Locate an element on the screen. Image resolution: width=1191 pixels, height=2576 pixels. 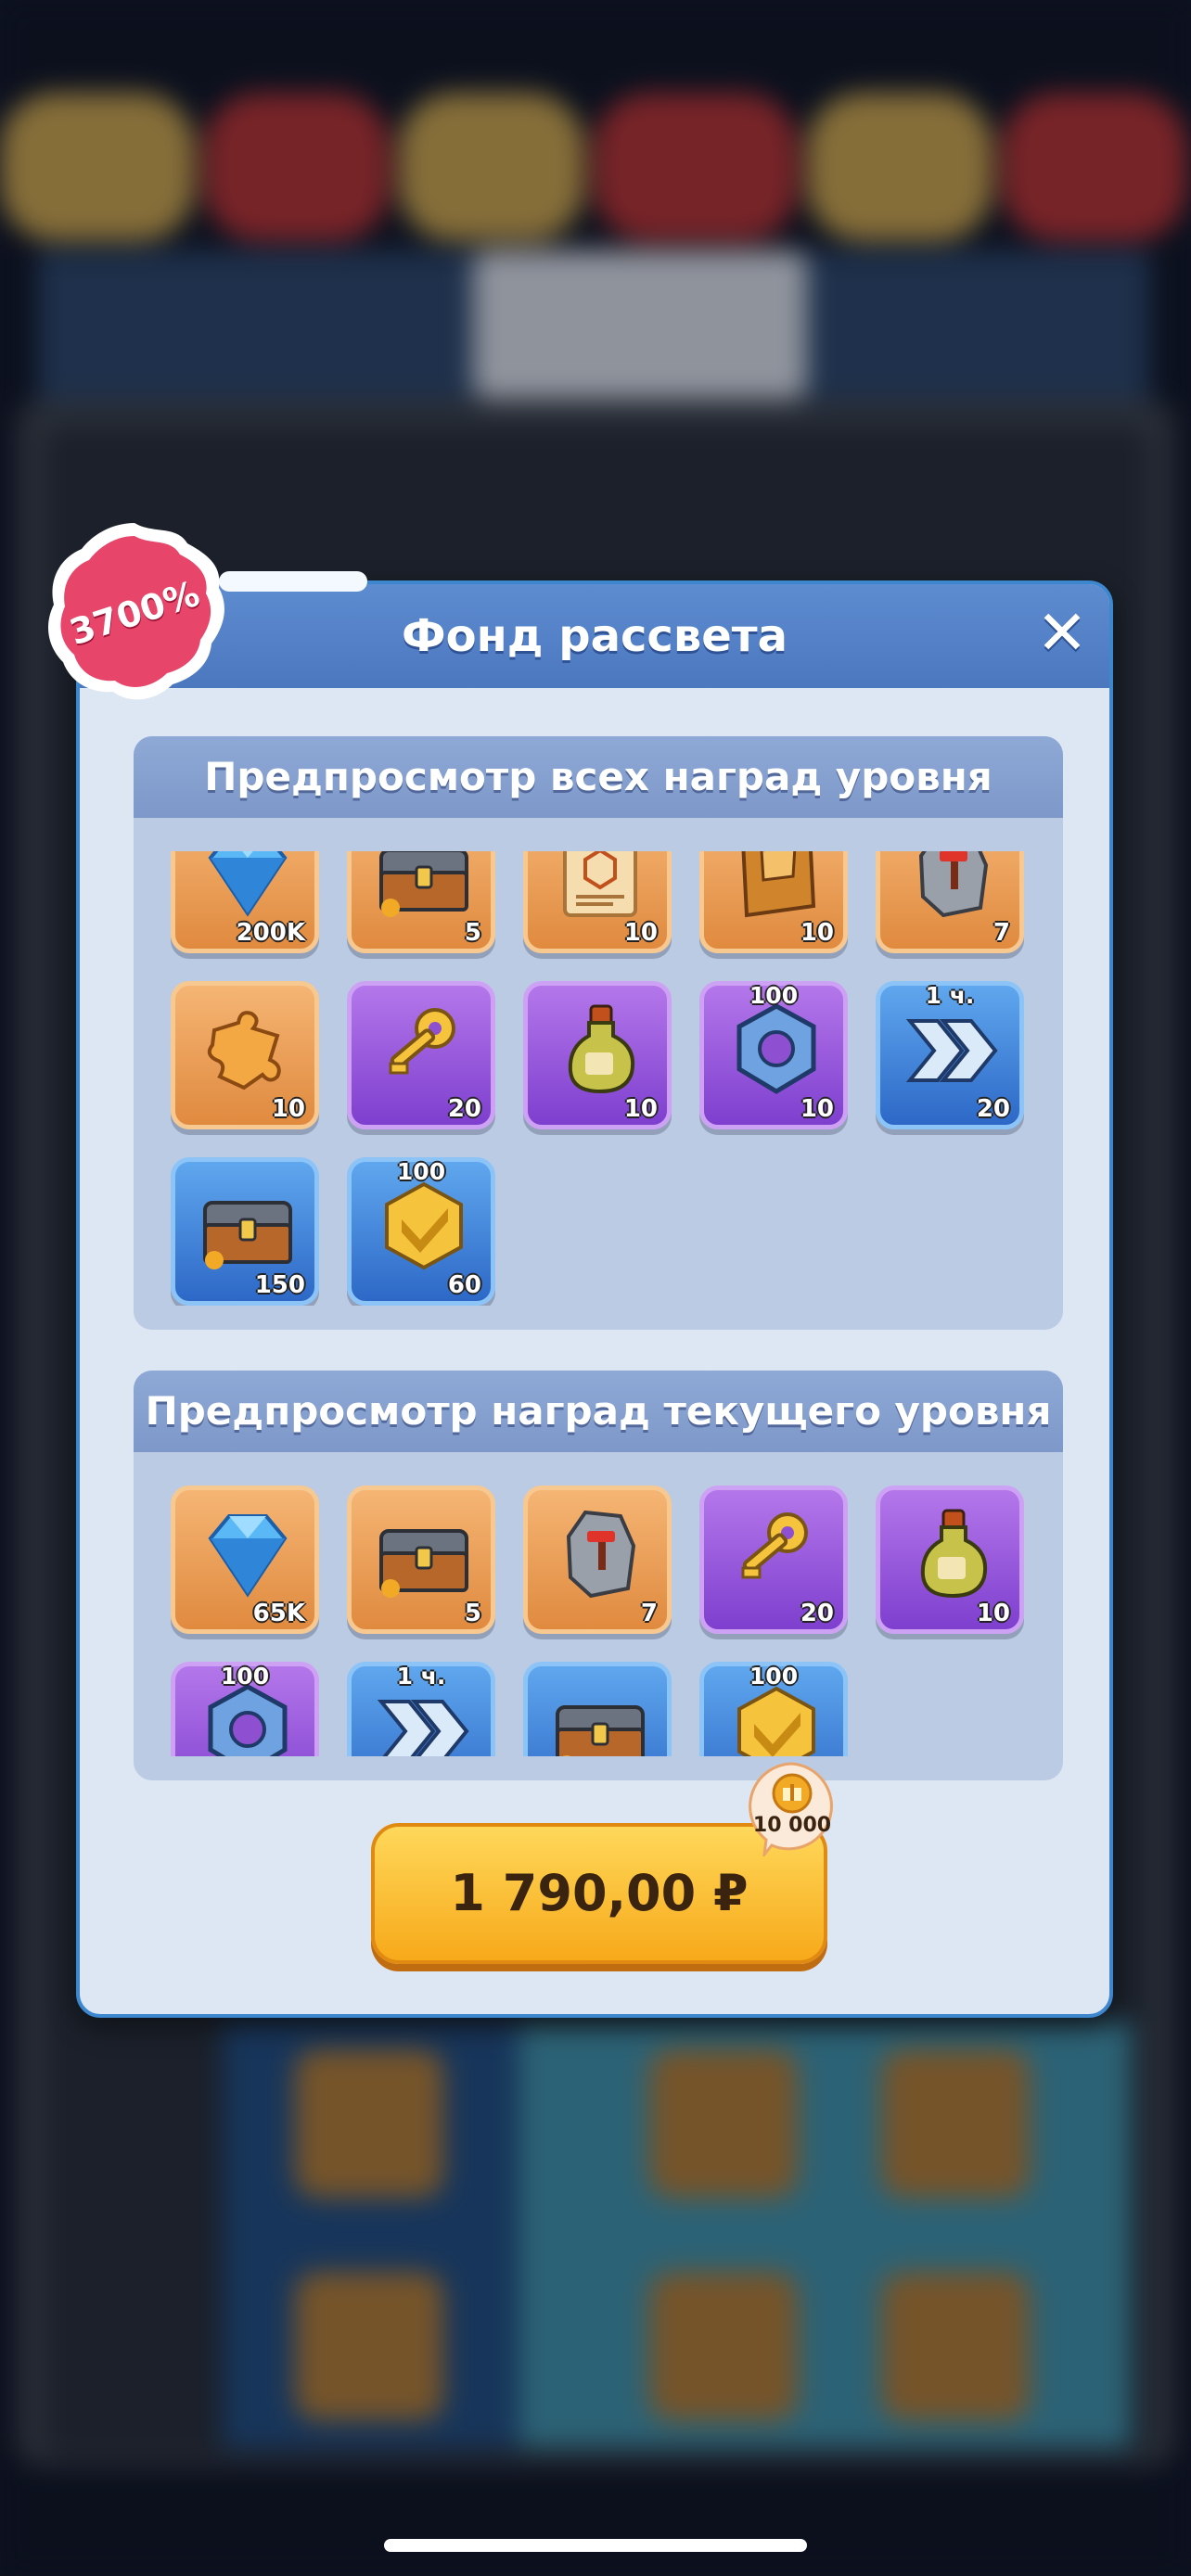
current-rewards-grid: 65K 5 7 20 10 100 1 ч. 100 is located at coordinates (607, 1621).